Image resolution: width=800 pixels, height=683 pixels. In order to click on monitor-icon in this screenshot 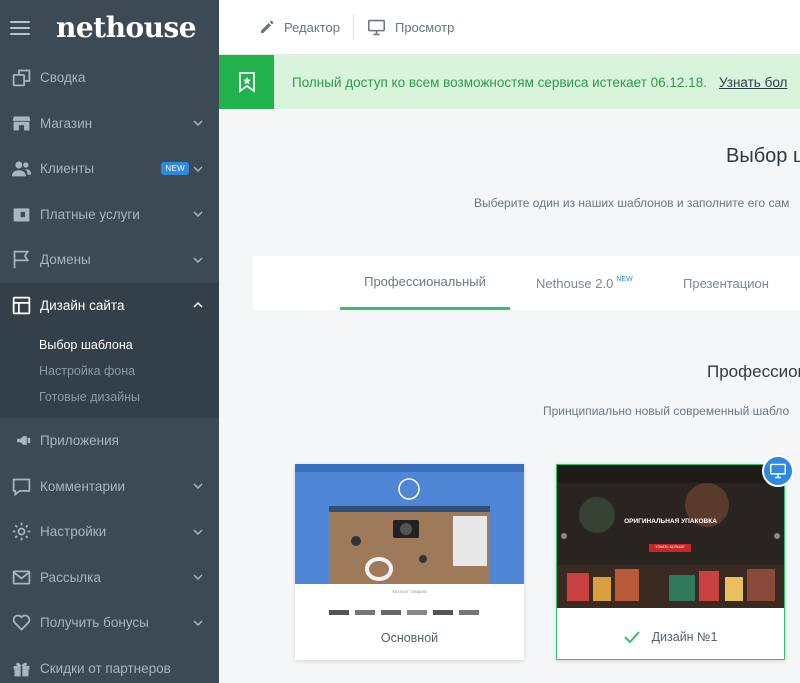, I will do `click(376, 27)`.